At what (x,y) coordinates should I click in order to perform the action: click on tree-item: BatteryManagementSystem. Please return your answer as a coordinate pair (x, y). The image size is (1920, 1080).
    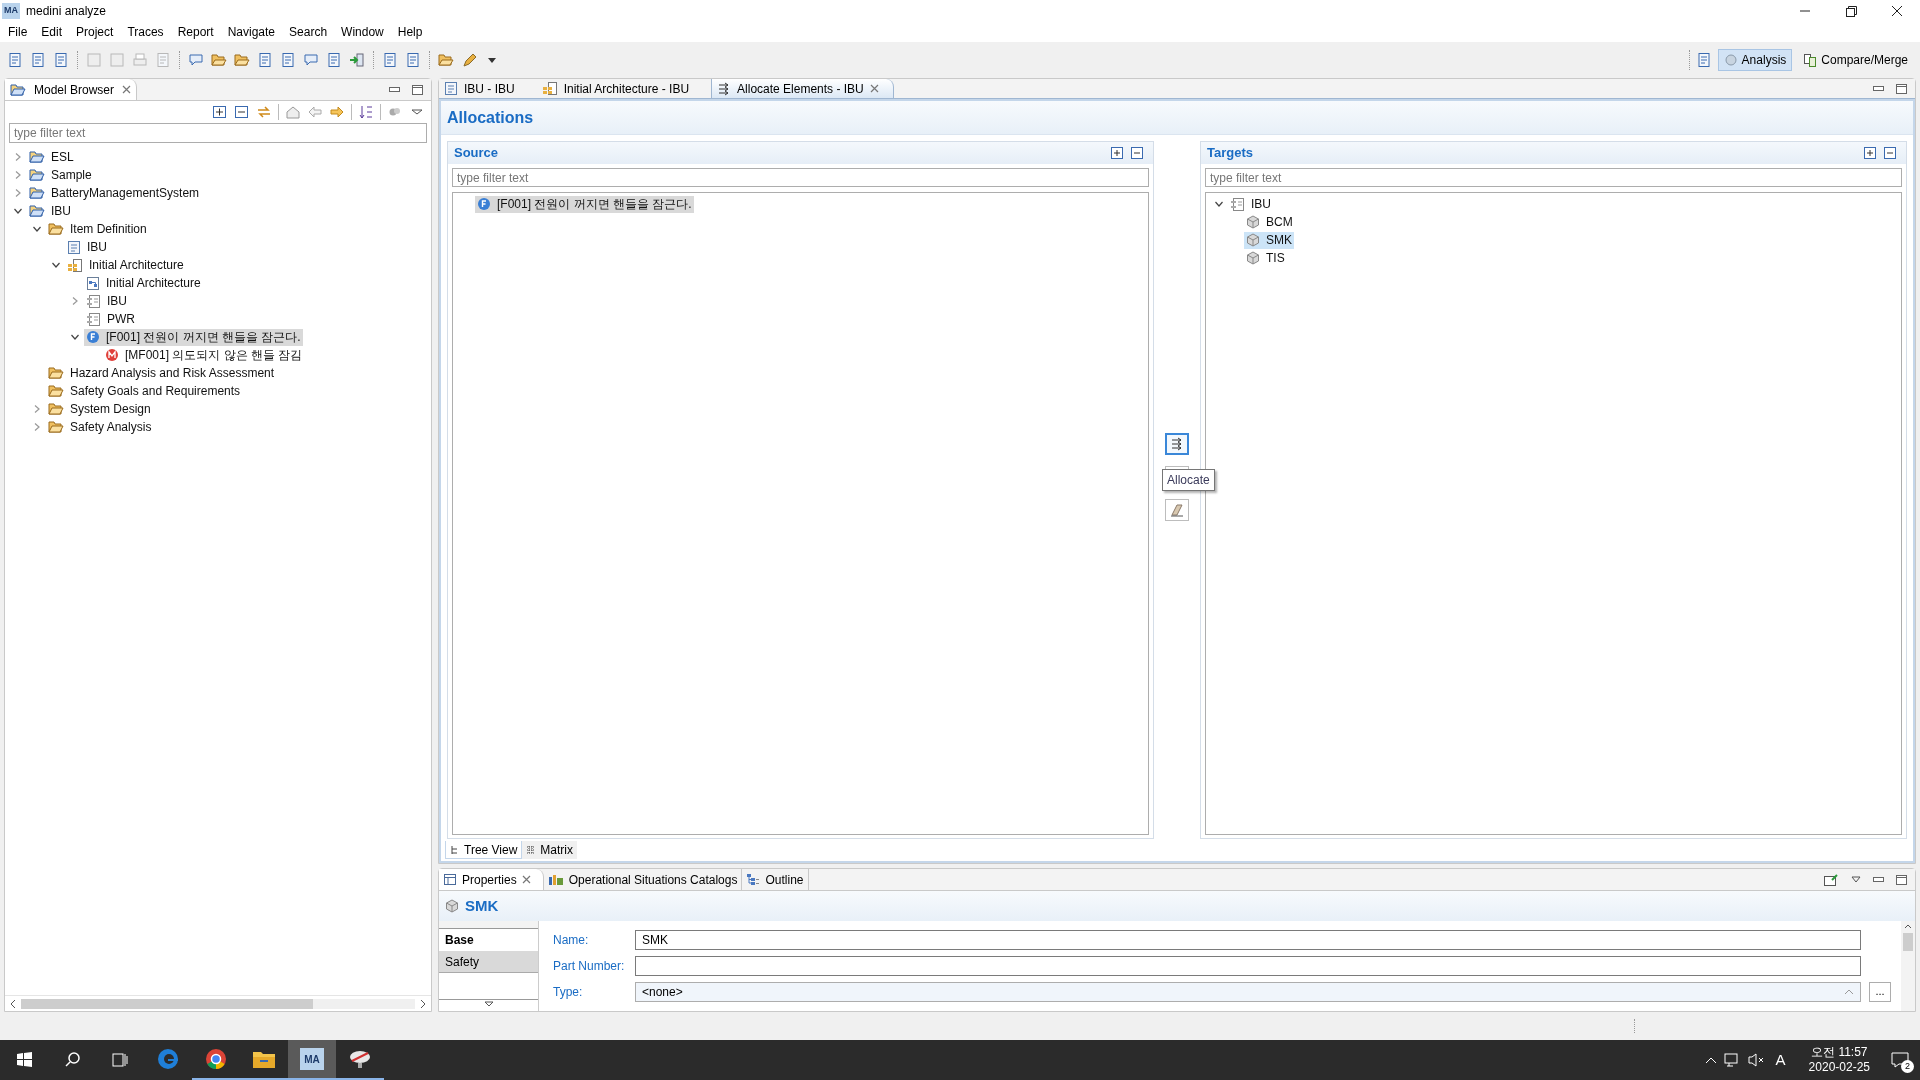
    Looking at the image, I should click on (114, 193).